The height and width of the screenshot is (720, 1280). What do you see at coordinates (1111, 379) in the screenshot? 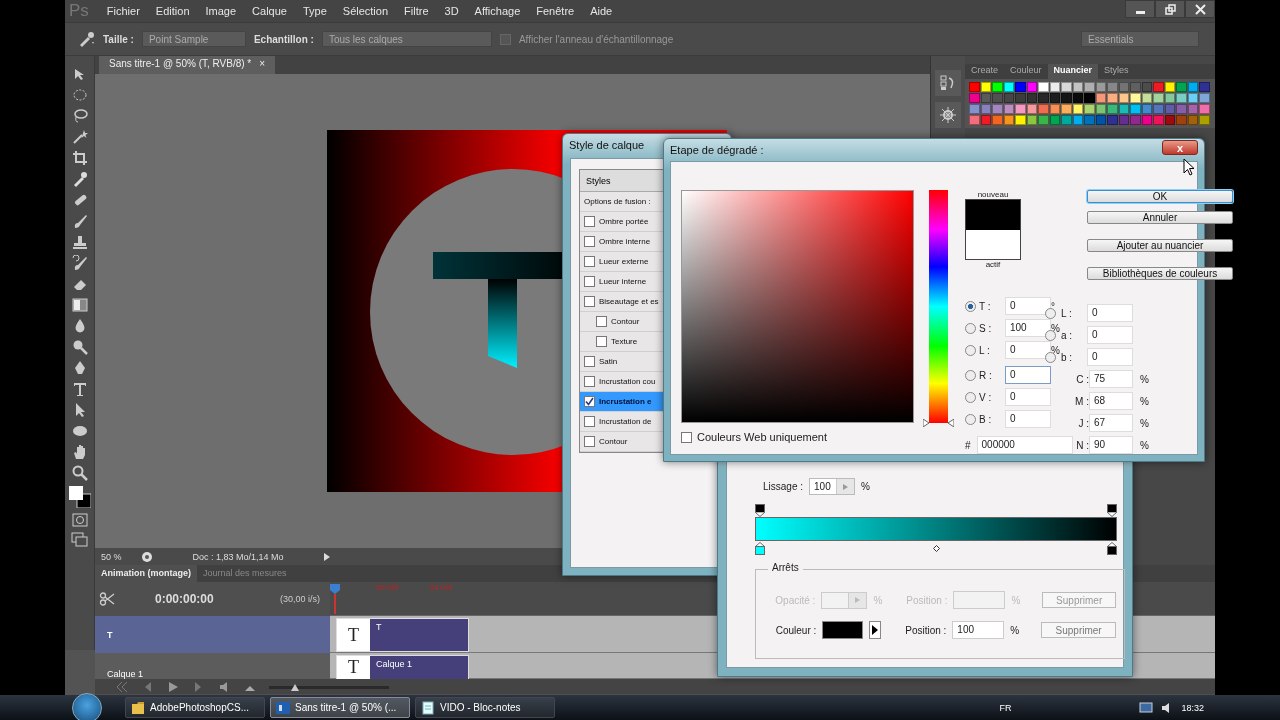
I see `value-field: 75` at bounding box center [1111, 379].